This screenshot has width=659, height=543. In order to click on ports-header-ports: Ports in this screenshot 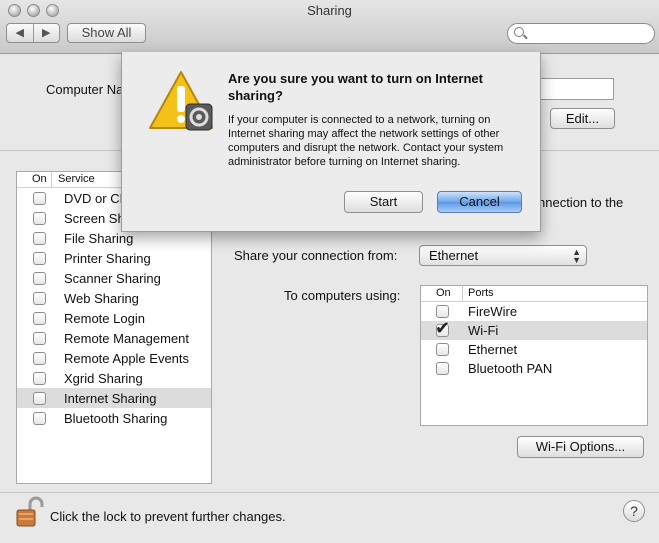, I will do `click(481, 293)`.